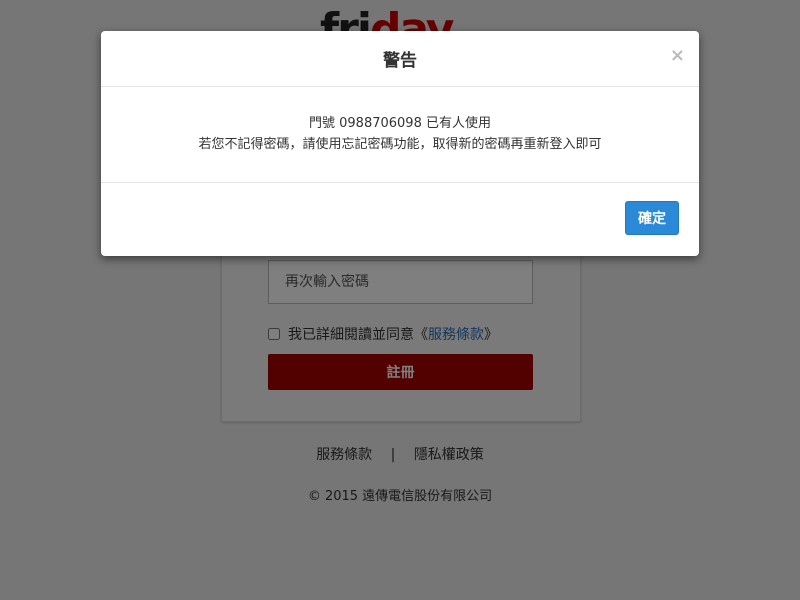 This screenshot has width=800, height=600. Describe the element at coordinates (652, 218) in the screenshot. I see `ok-button: 確定` at that location.